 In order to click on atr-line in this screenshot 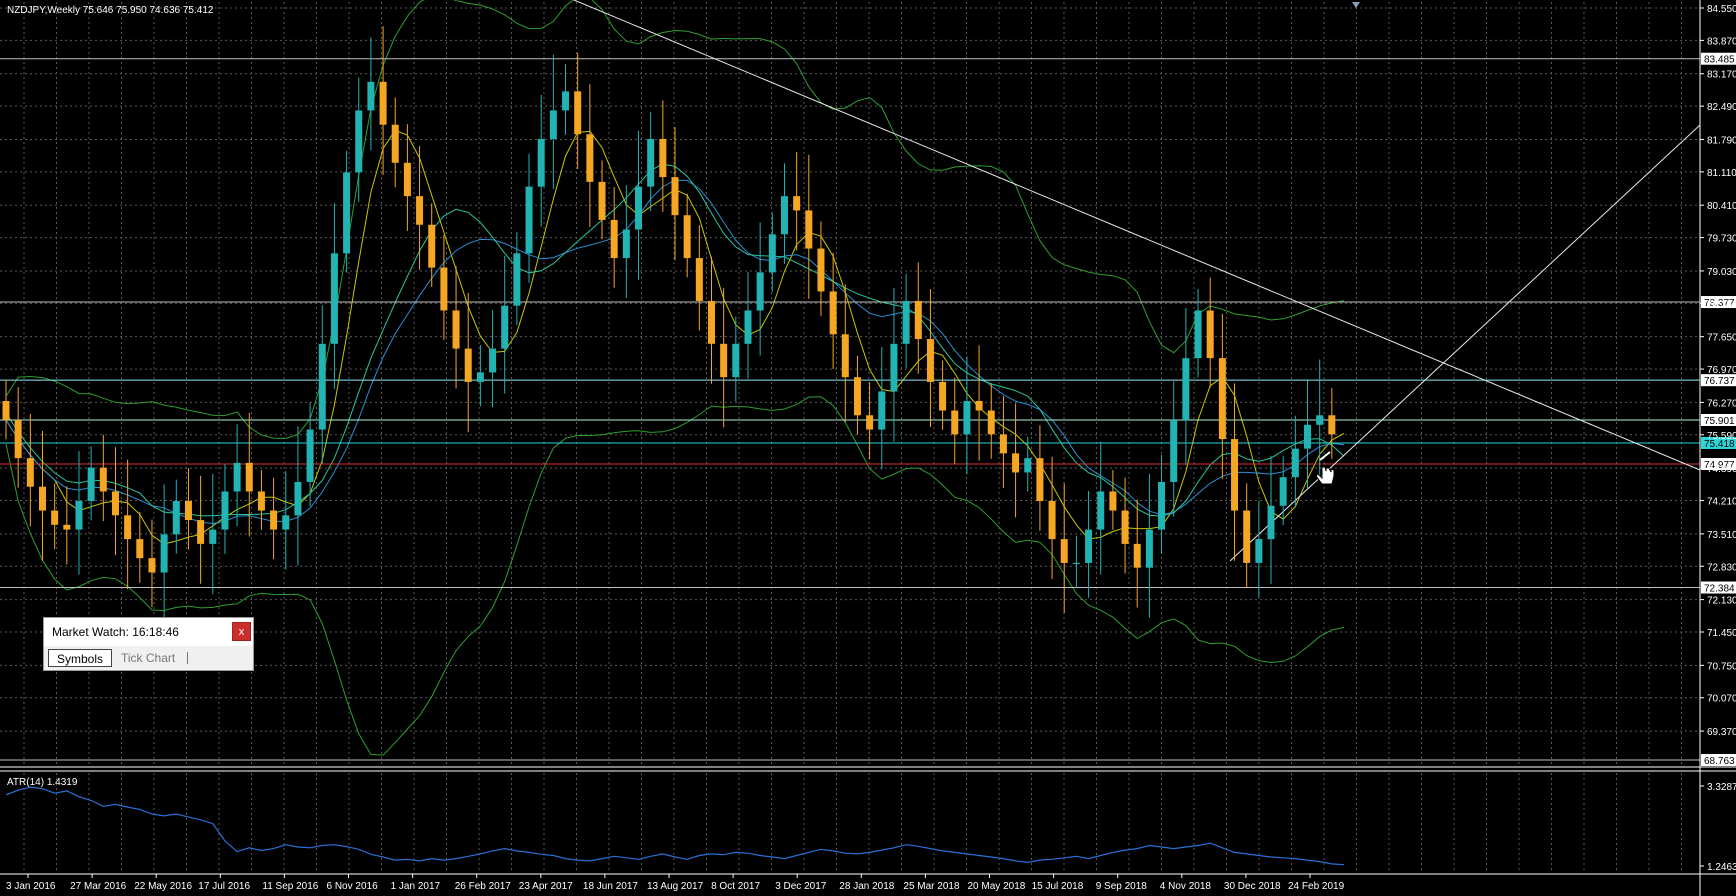, I will do `click(675, 826)`.